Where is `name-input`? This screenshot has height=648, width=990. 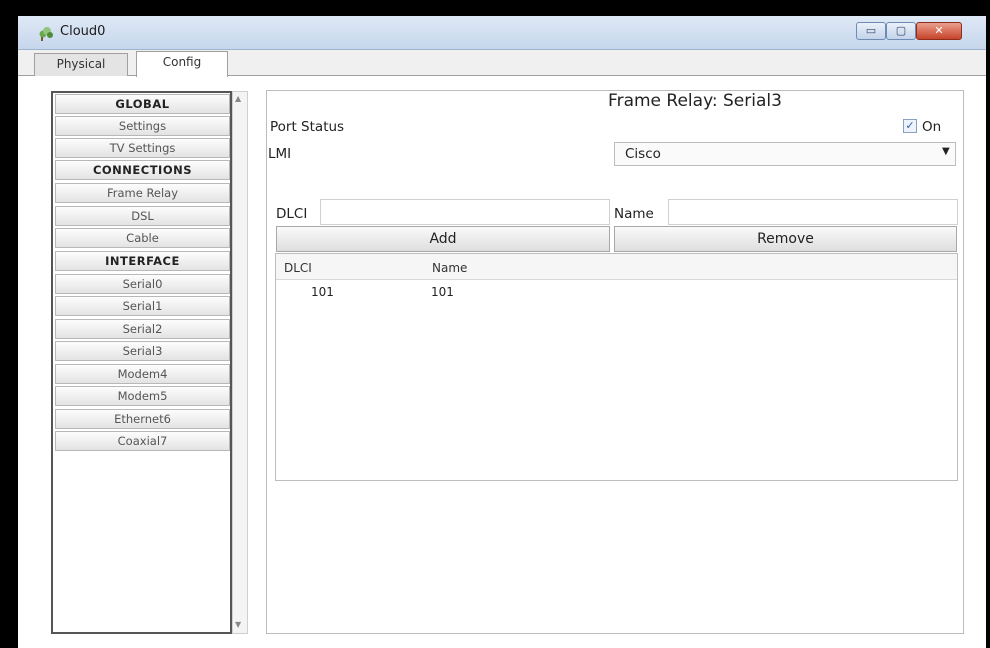
name-input is located at coordinates (813, 212).